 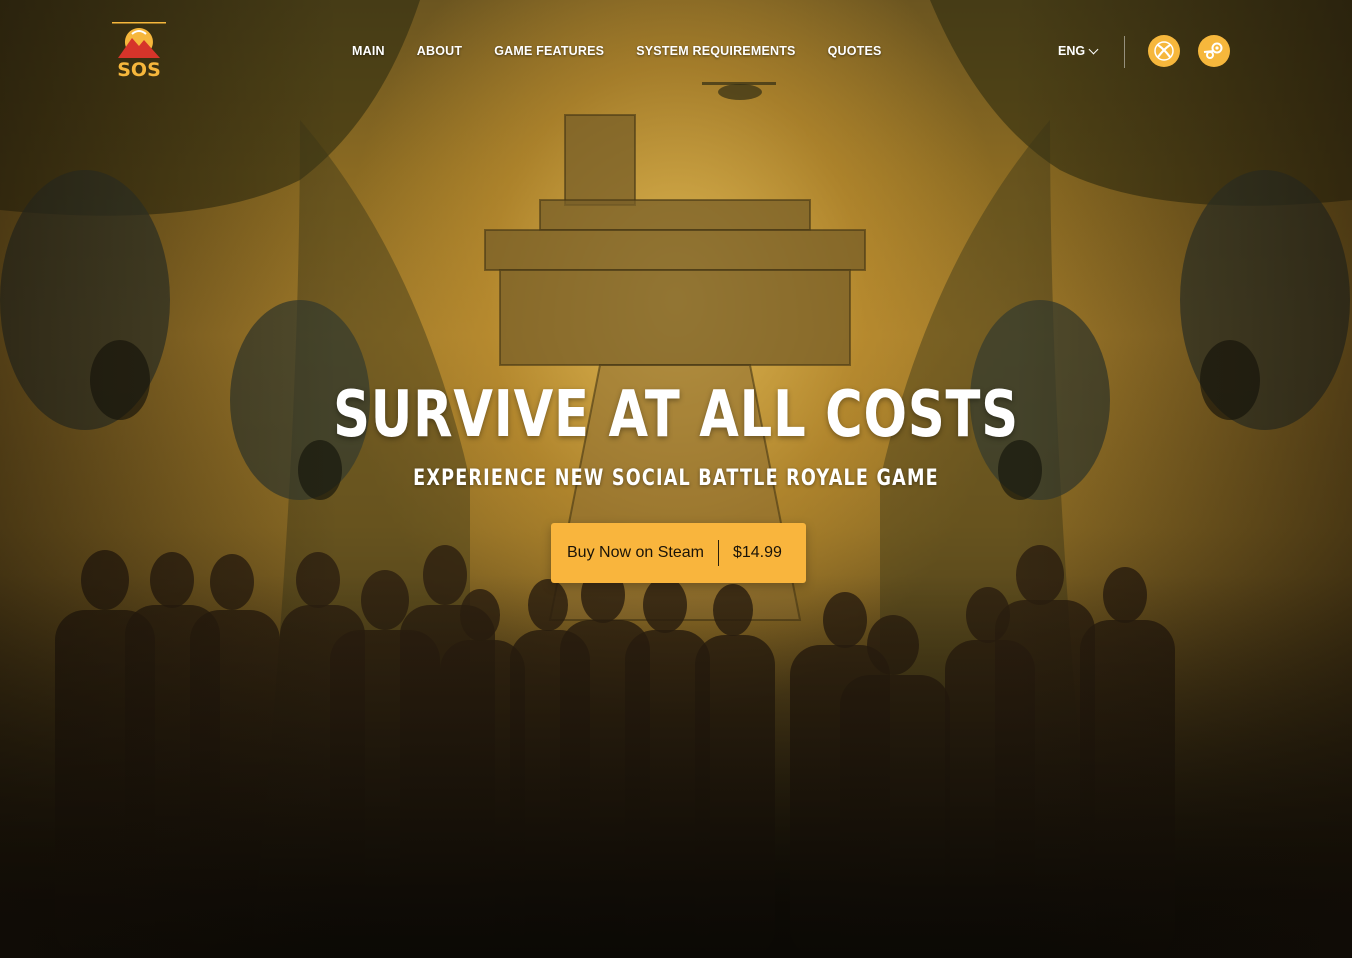 I want to click on language-selector: ENG, so click(x=1078, y=51).